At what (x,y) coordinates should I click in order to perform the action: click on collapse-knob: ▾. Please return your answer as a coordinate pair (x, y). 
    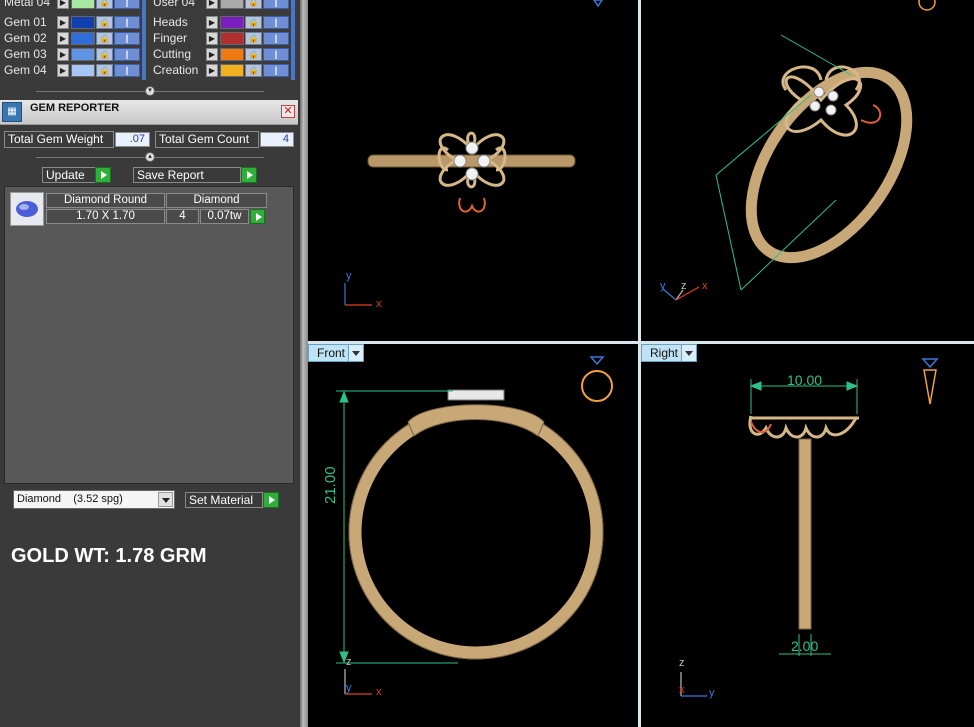
    Looking at the image, I should click on (150, 91).